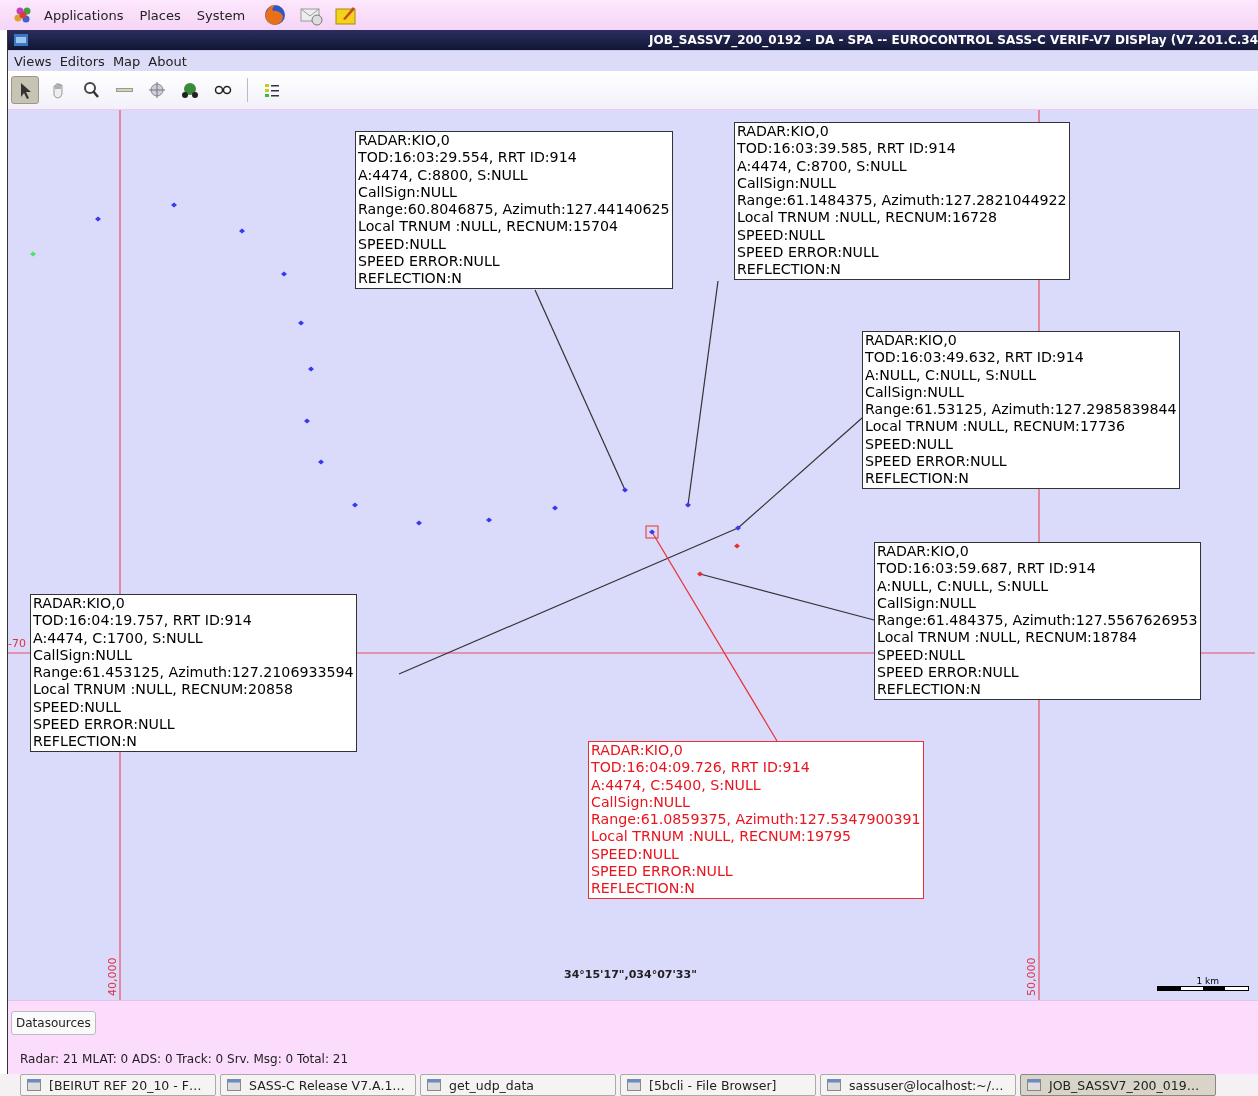 Image resolution: width=1258 pixels, height=1096 pixels. I want to click on label-line: Local TRNUM :NULL, RECNUM:19795, so click(722, 837).